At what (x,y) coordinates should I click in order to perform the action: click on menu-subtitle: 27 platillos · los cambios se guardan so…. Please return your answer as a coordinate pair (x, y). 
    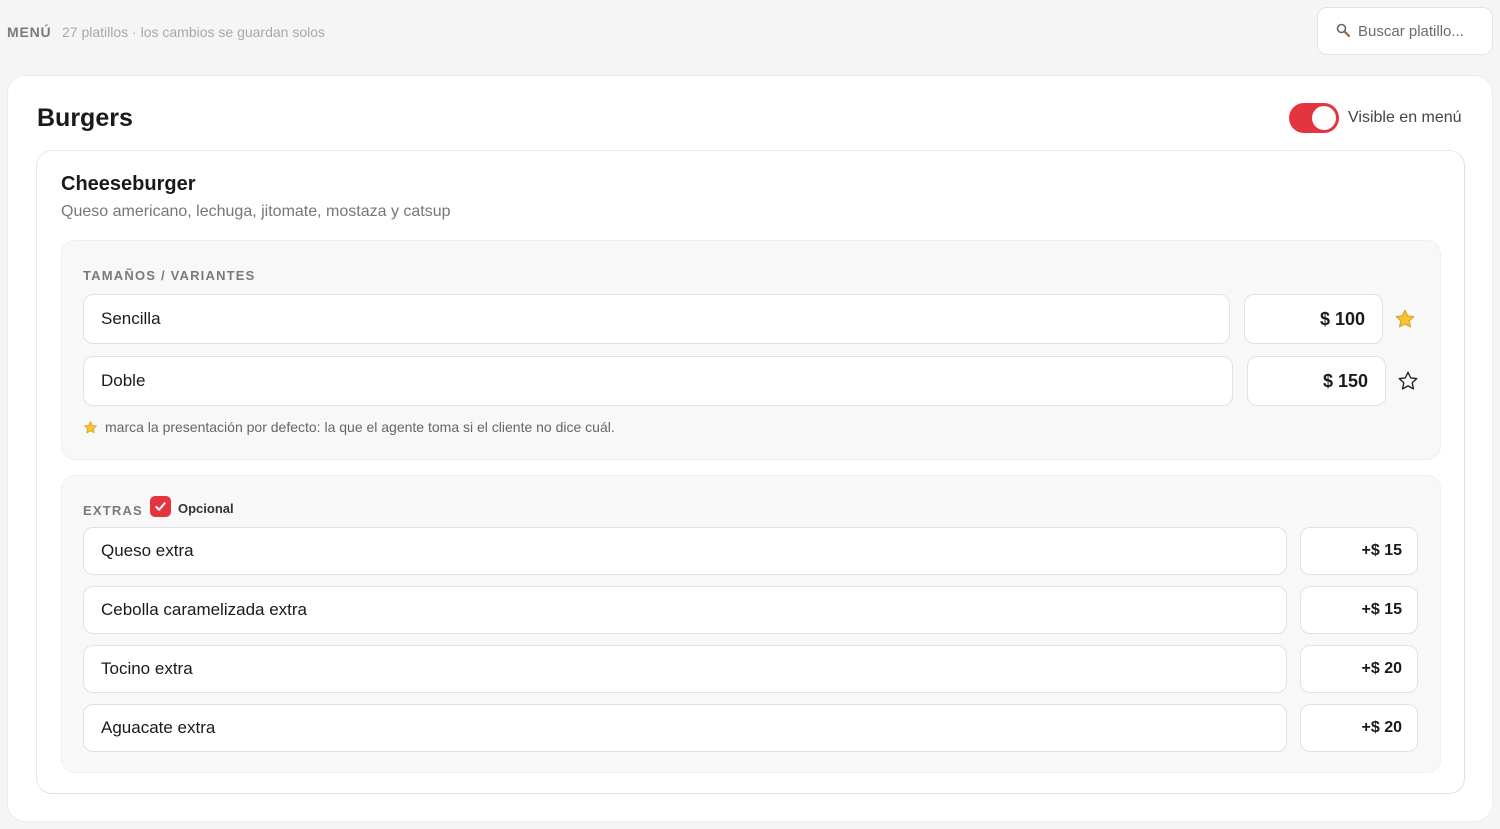
    Looking at the image, I should click on (194, 32).